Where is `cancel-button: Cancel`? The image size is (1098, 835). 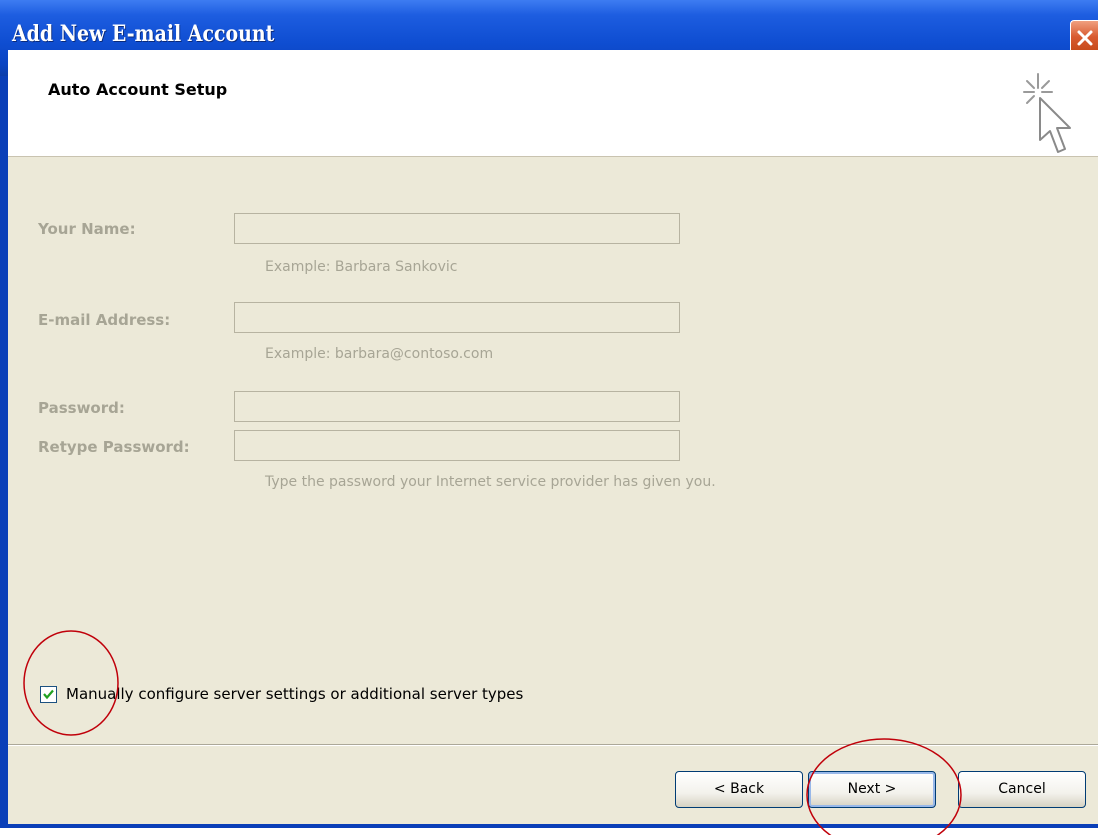 cancel-button: Cancel is located at coordinates (1022, 789).